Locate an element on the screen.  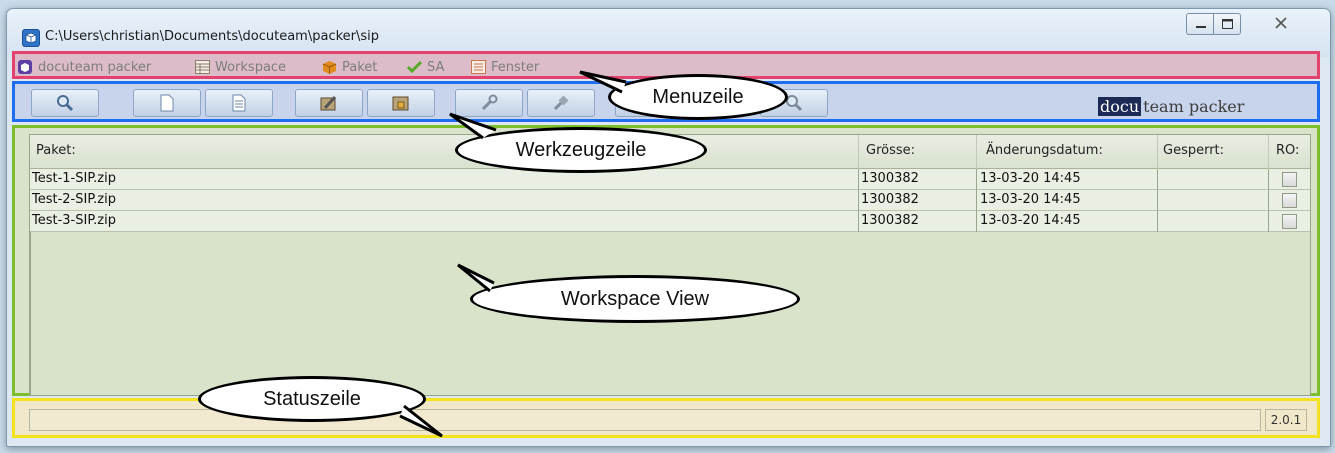
menu-item-label: docuteam packer is located at coordinates (95, 67).